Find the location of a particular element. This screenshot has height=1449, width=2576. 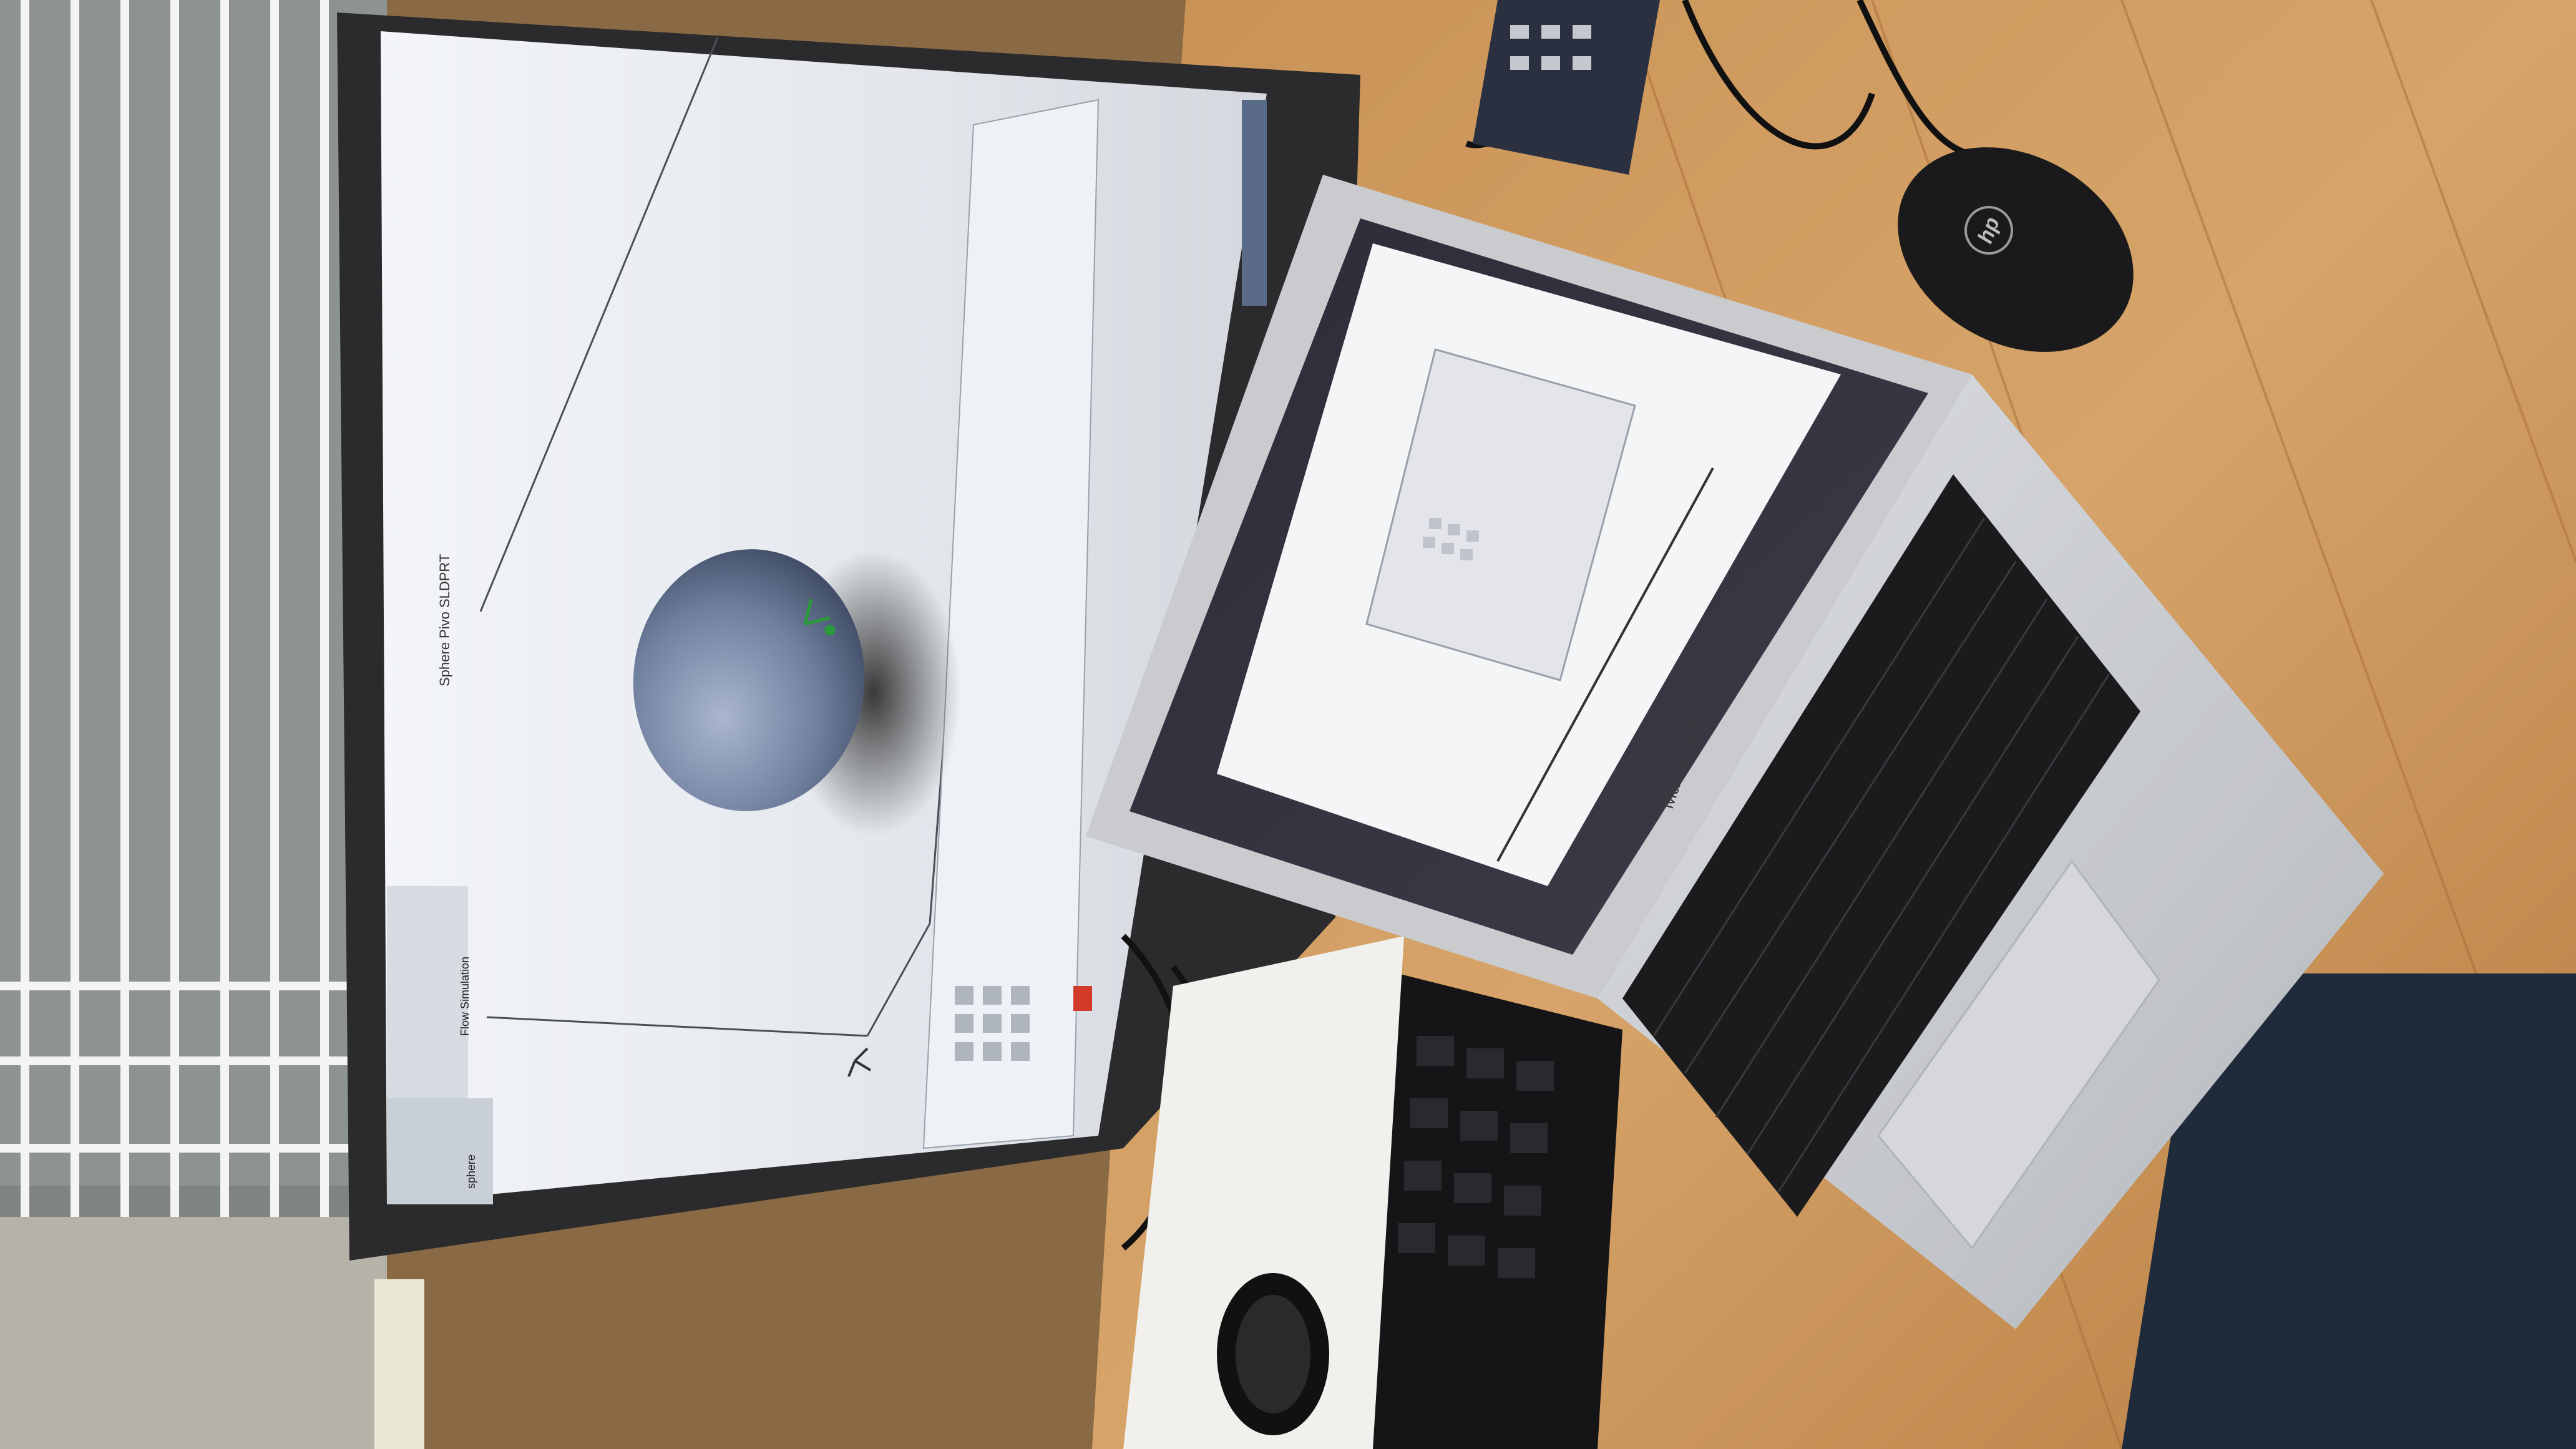

windows-tray is located at coordinates (1254, 203).